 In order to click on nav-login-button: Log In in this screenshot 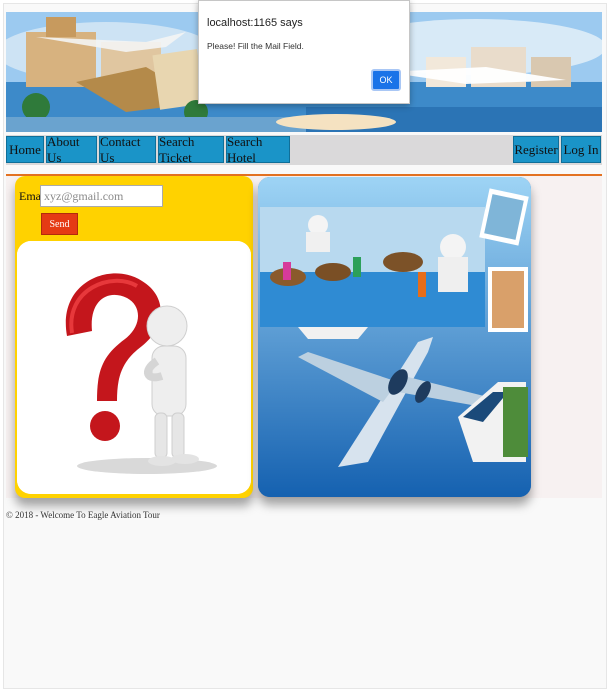, I will do `click(581, 149)`.